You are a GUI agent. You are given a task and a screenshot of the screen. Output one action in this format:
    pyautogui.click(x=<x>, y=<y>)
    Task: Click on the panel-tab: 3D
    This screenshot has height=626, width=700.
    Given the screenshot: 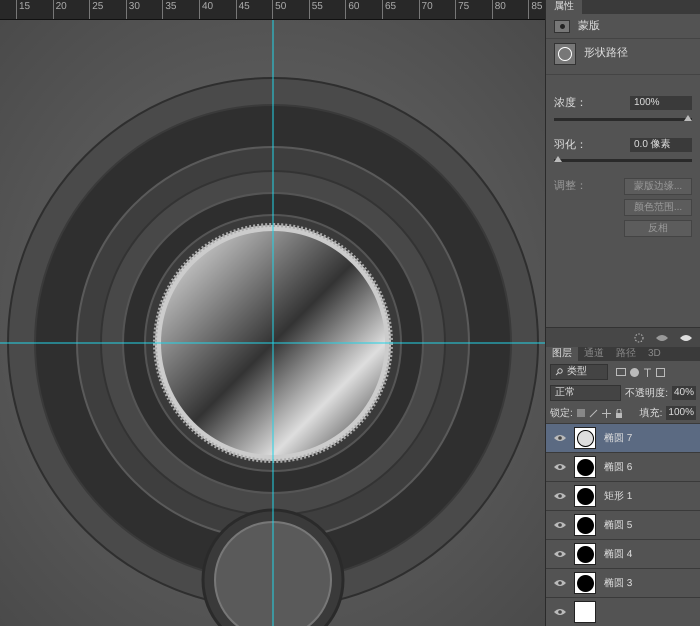 What is the action you would take?
    pyautogui.click(x=654, y=354)
    